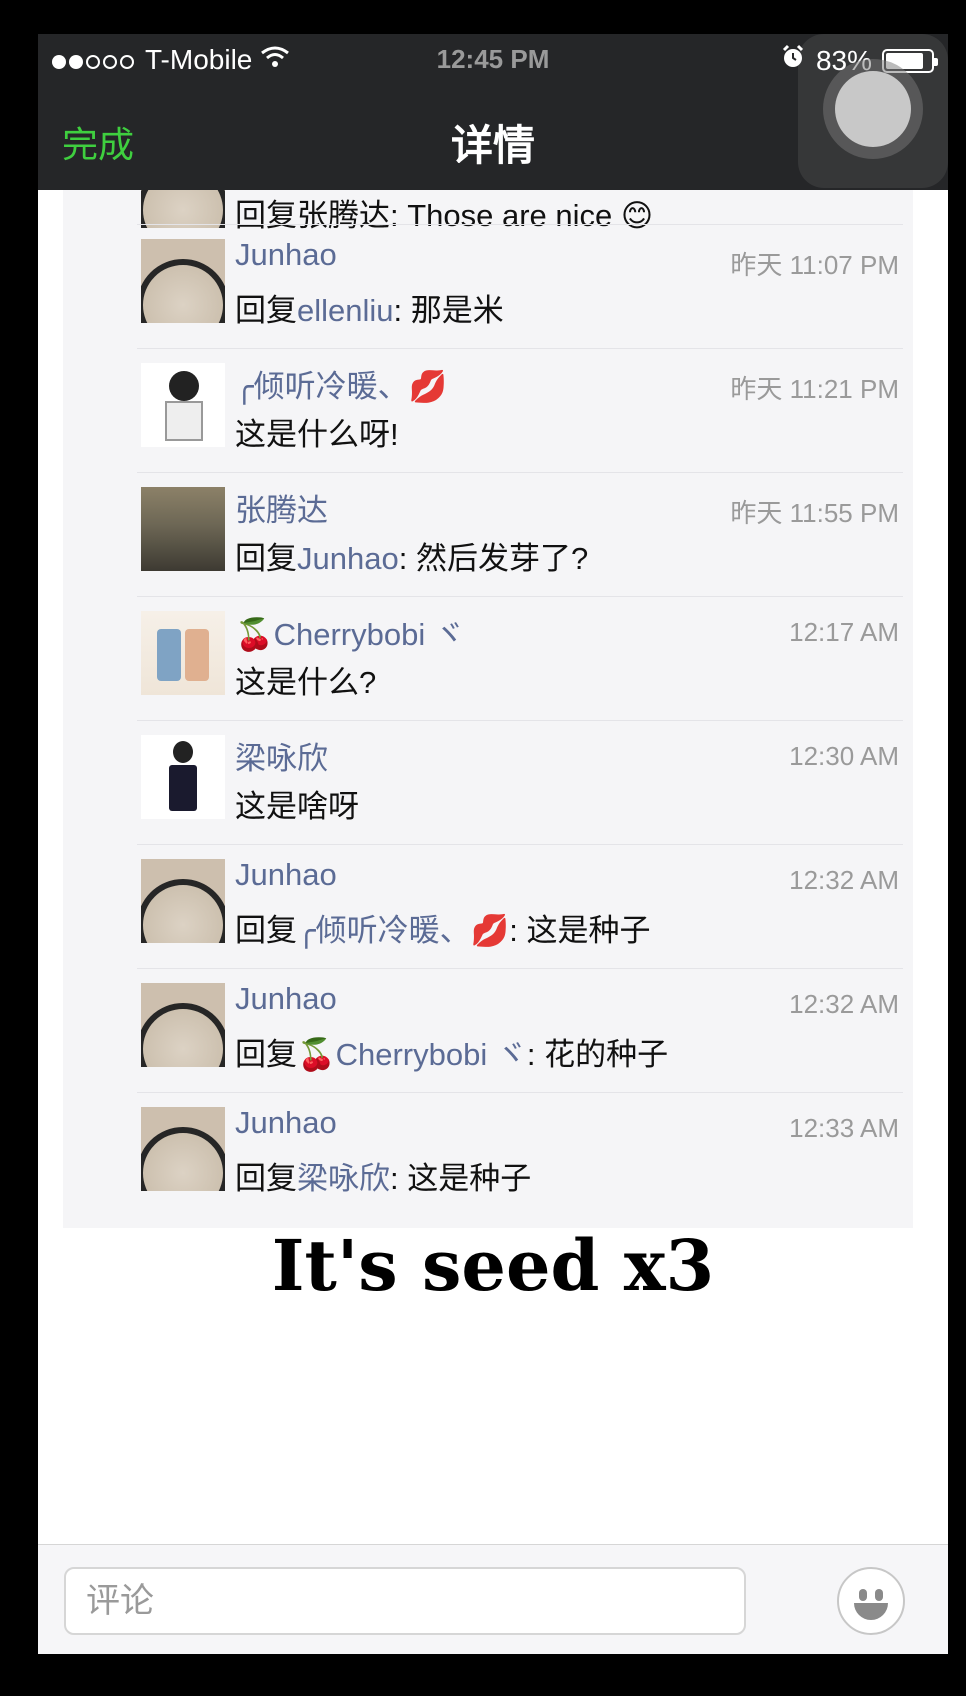  What do you see at coordinates (814, 513) in the screenshot?
I see `comment-time: 昨天 11:55 PM` at bounding box center [814, 513].